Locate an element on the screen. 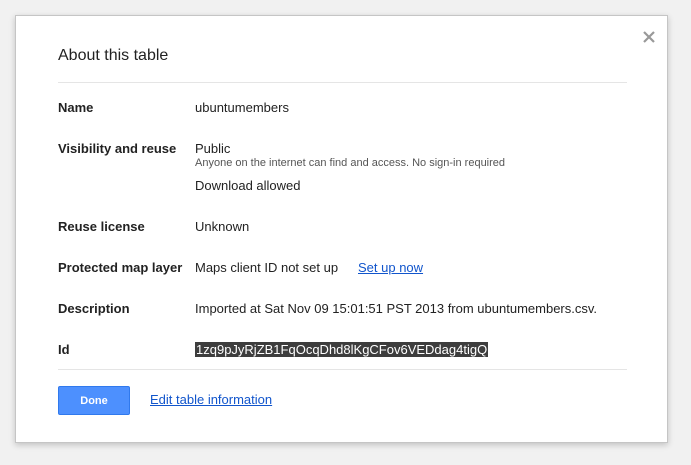 The image size is (691, 465). download-status: Download allowed is located at coordinates (248, 185).